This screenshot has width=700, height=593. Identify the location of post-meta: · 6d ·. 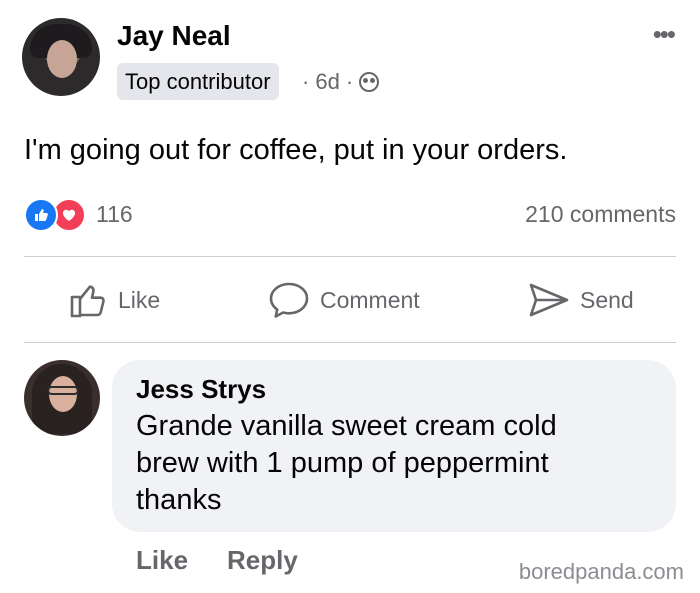
(341, 82).